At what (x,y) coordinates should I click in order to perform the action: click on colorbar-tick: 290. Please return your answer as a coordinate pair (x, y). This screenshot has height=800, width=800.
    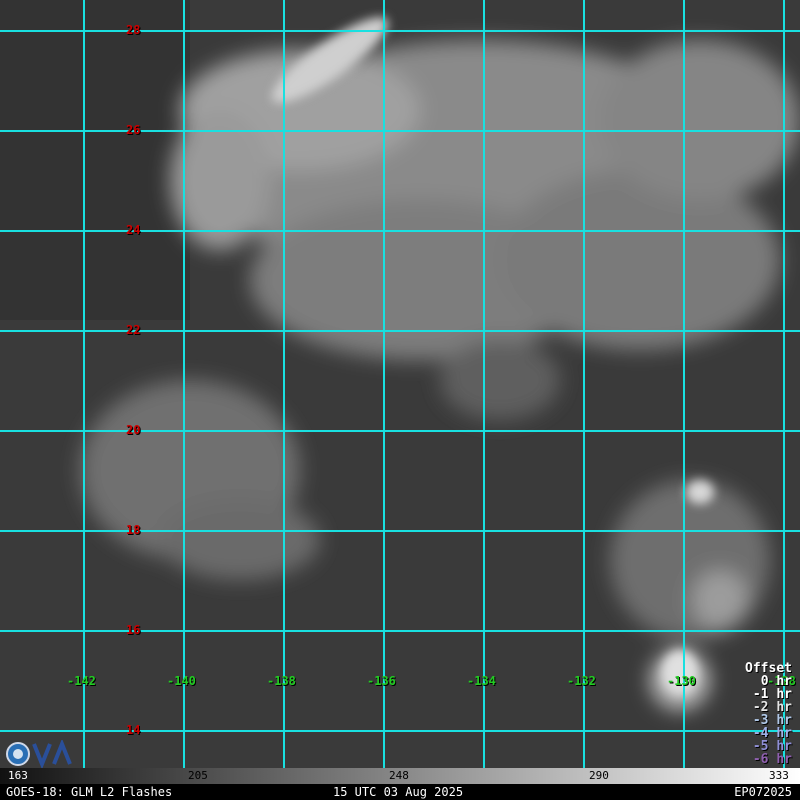
    Looking at the image, I should click on (599, 775).